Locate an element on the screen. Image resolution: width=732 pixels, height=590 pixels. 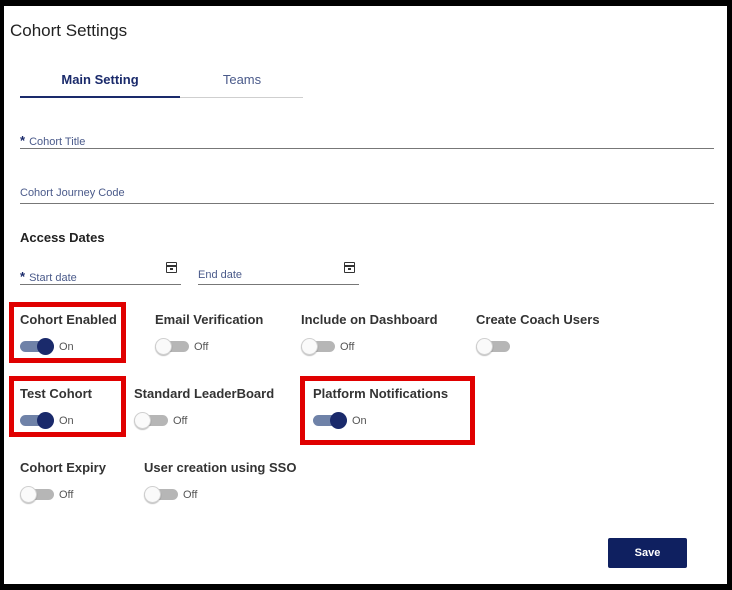
tab-main-setting: Main Setting is located at coordinates (100, 85).